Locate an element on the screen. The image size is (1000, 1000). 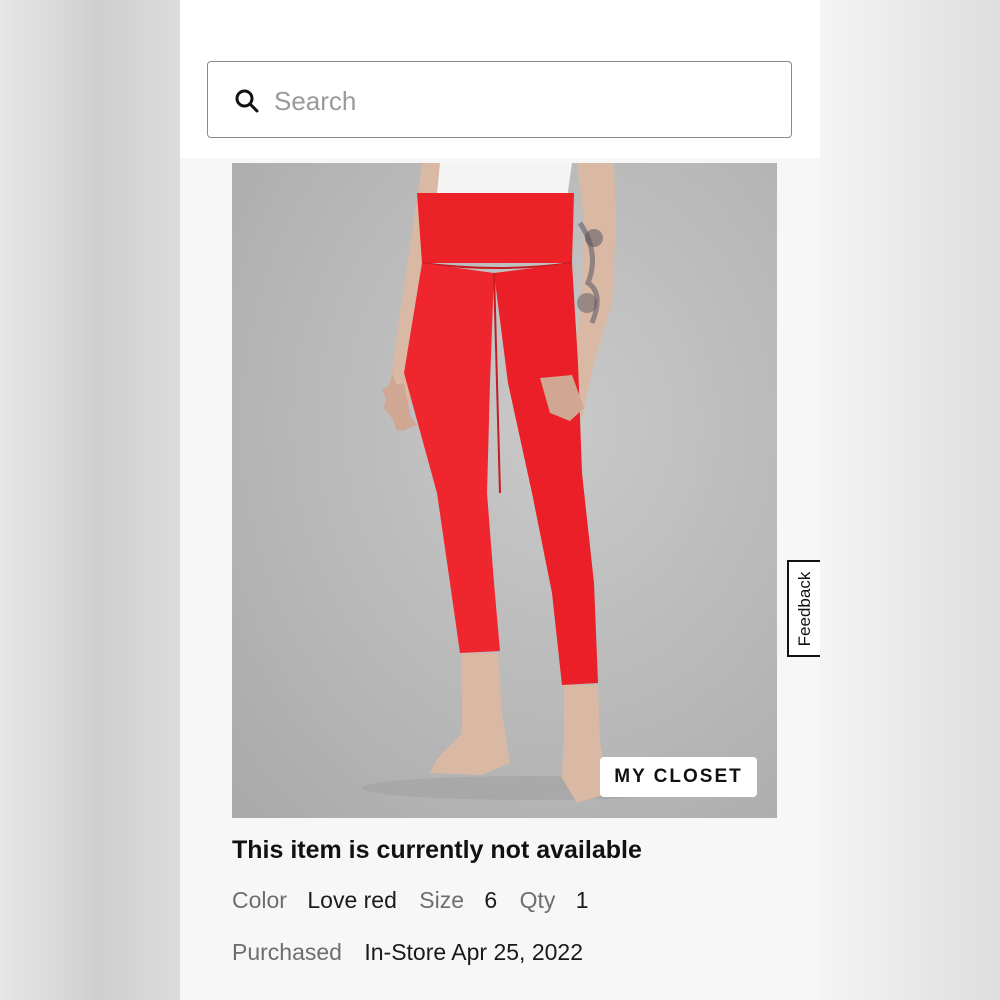
search-bar is located at coordinates (499, 99).